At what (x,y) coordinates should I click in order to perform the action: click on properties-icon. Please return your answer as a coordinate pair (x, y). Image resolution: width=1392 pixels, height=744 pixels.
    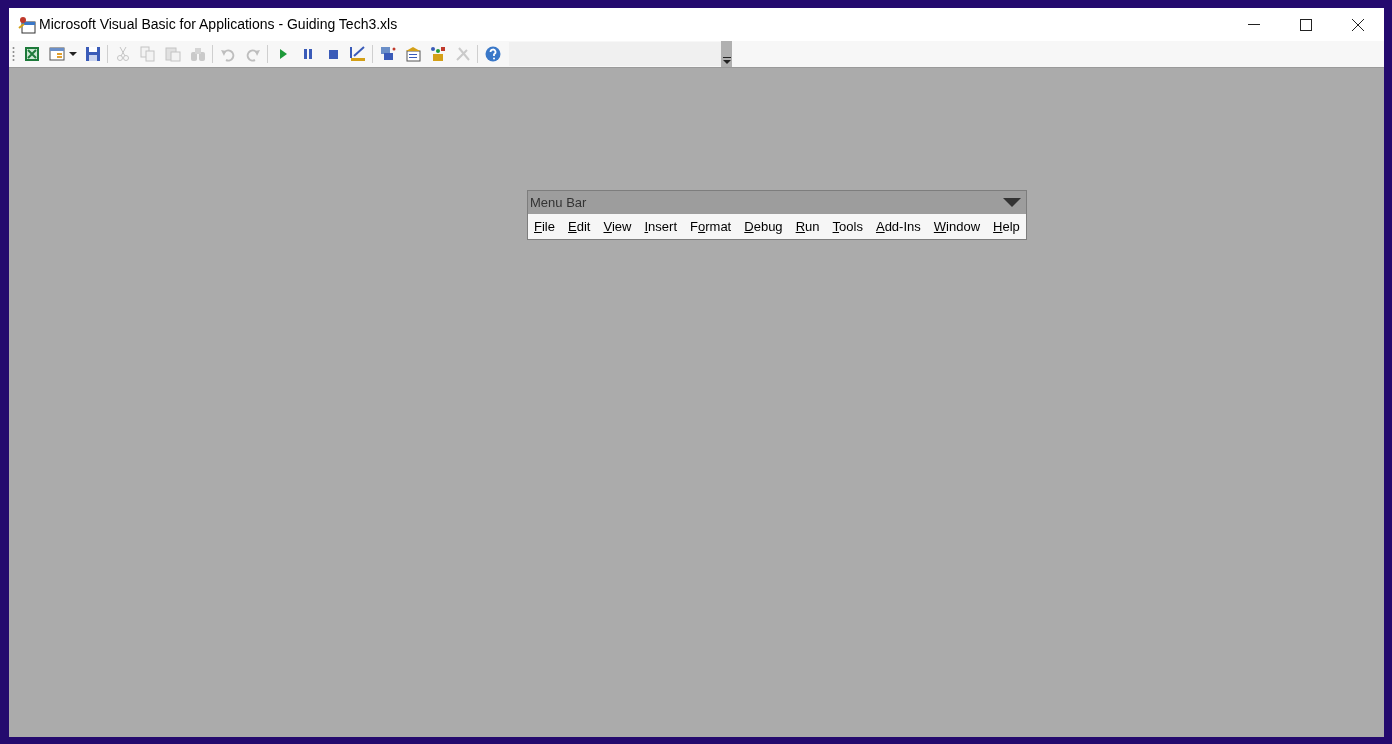
    Looking at the image, I should click on (412, 54).